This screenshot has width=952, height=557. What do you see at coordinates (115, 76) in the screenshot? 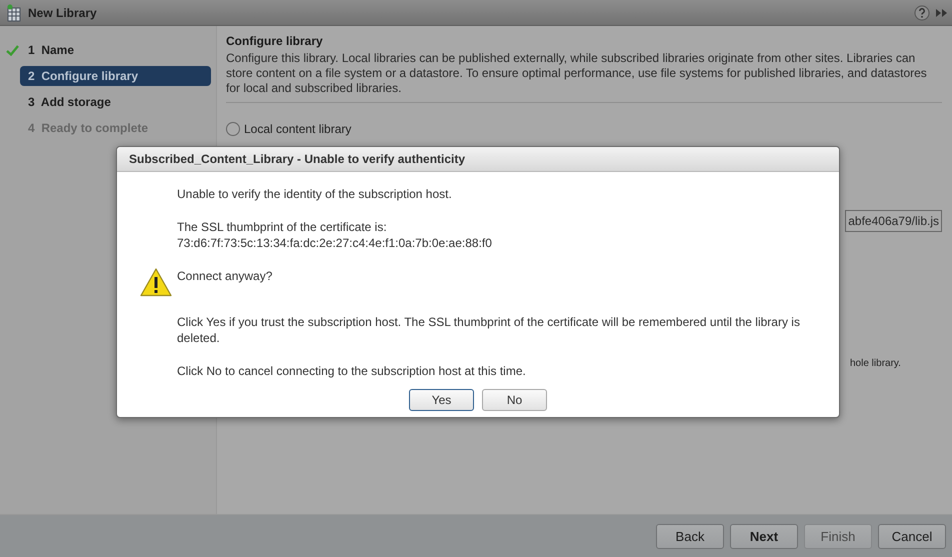
I see `wizard-step: 2 Configure library` at bounding box center [115, 76].